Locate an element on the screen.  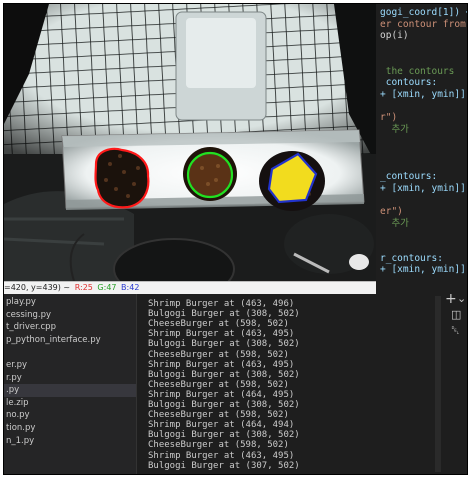
explorer-file-item: tion.py is located at coordinates (70, 428).